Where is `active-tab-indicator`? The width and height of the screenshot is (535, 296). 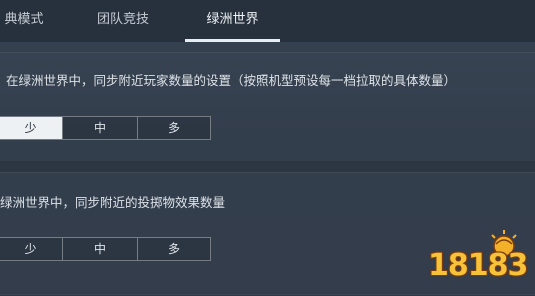
active-tab-indicator is located at coordinates (232, 40).